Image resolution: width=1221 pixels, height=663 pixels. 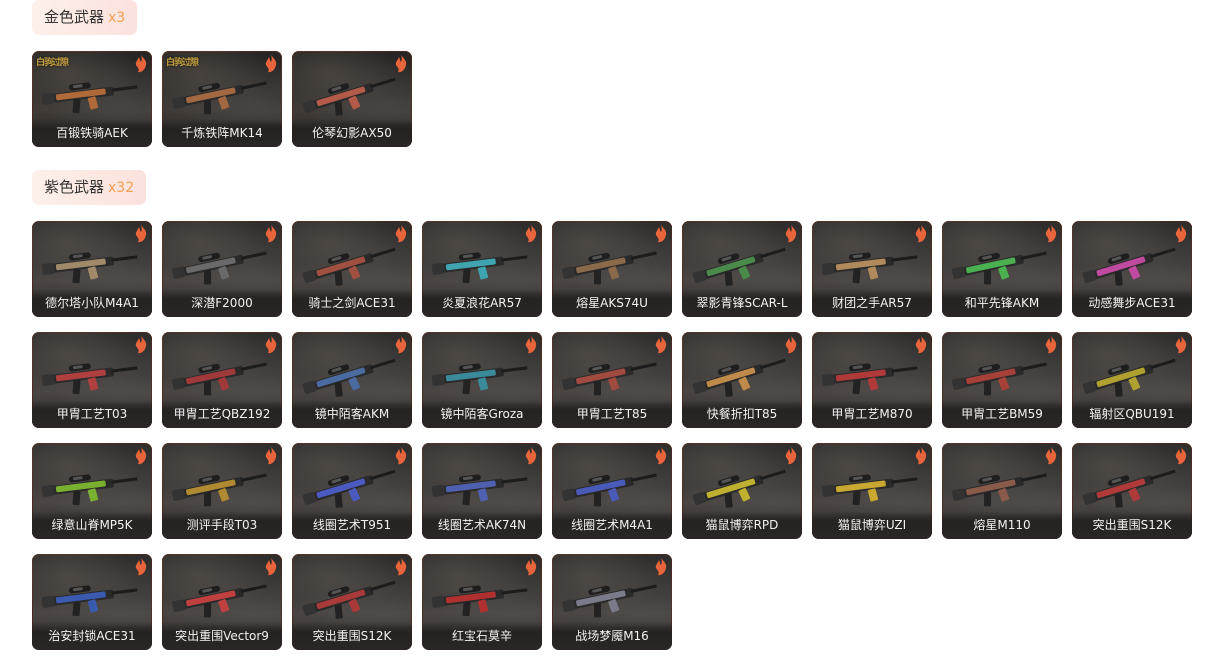 I want to click on weapon-card: 和平先锋AKM, so click(x=1002, y=269).